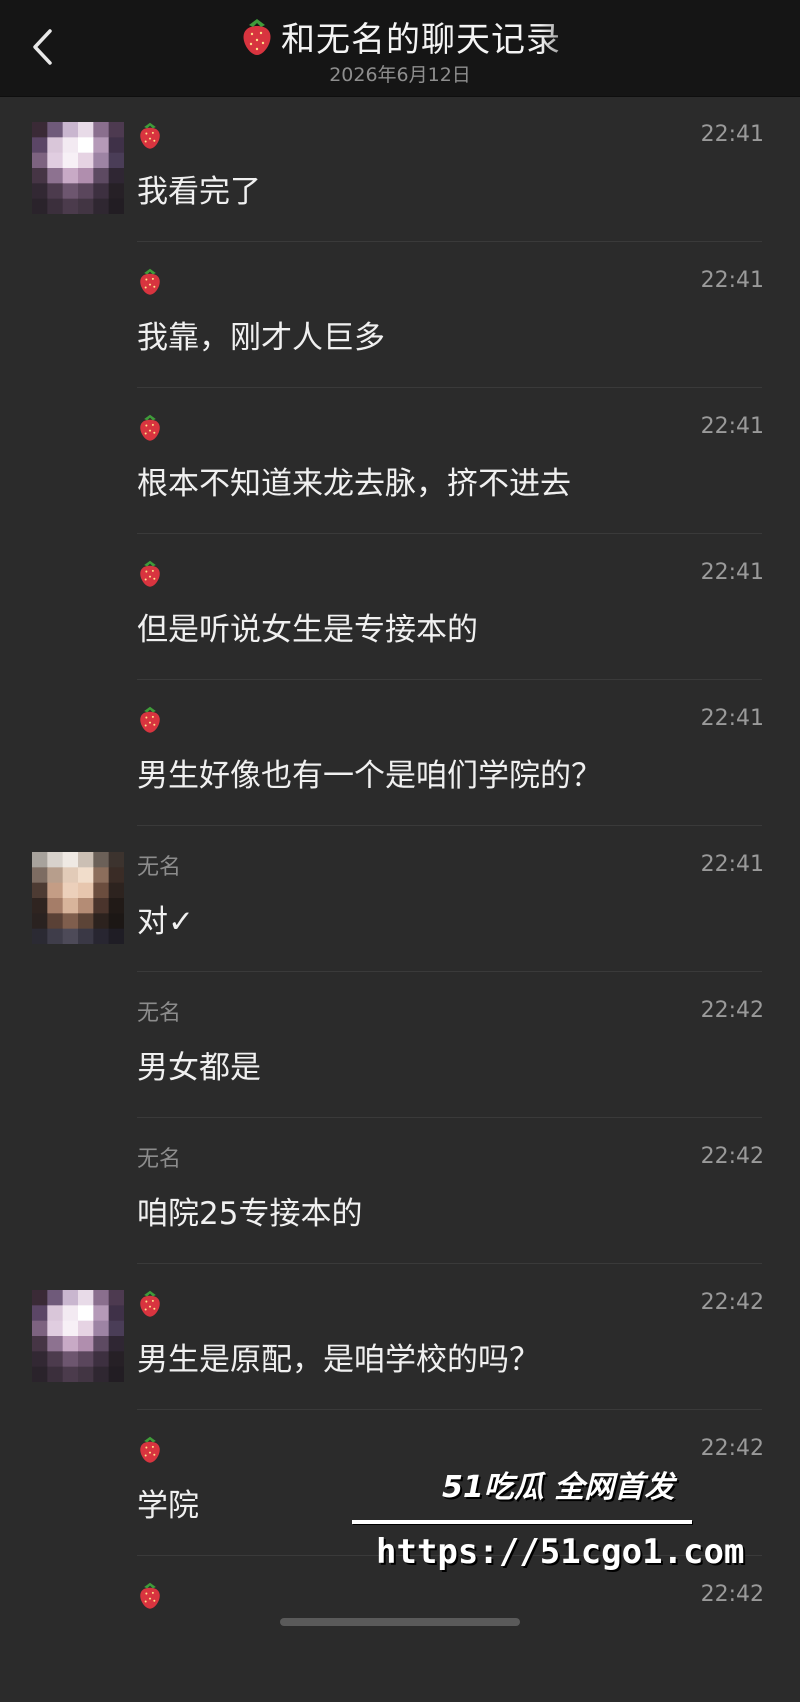 The height and width of the screenshot is (1702, 800). I want to click on message-text: 我看完了, so click(199, 192).